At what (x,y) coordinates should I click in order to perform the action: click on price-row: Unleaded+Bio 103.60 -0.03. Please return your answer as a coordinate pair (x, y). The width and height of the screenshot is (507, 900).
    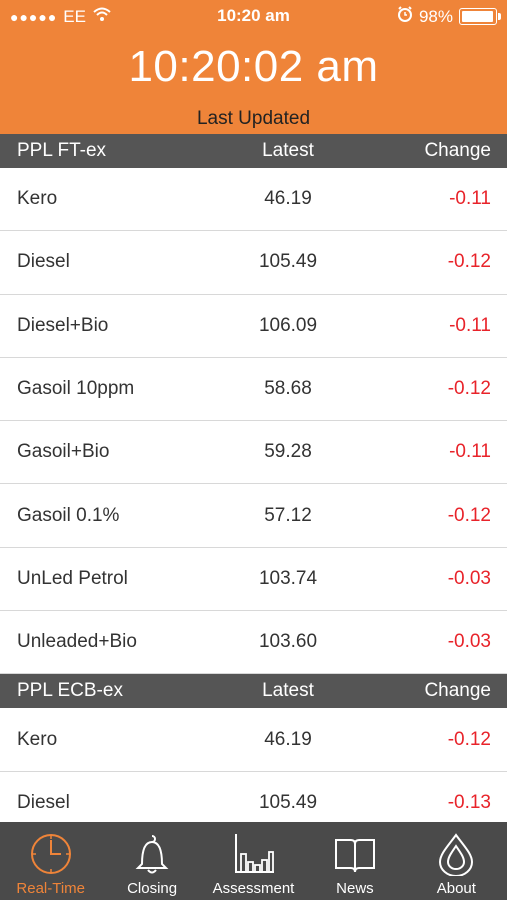
    Looking at the image, I should click on (253, 643).